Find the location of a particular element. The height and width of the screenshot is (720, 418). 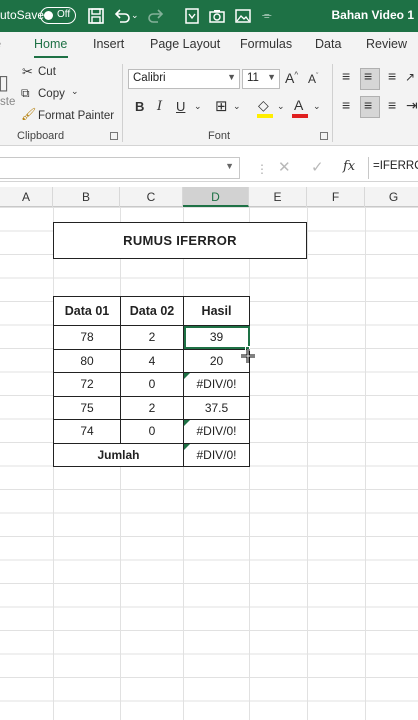

table-row: 72 0 #DIV/0! is located at coordinates (151, 384).